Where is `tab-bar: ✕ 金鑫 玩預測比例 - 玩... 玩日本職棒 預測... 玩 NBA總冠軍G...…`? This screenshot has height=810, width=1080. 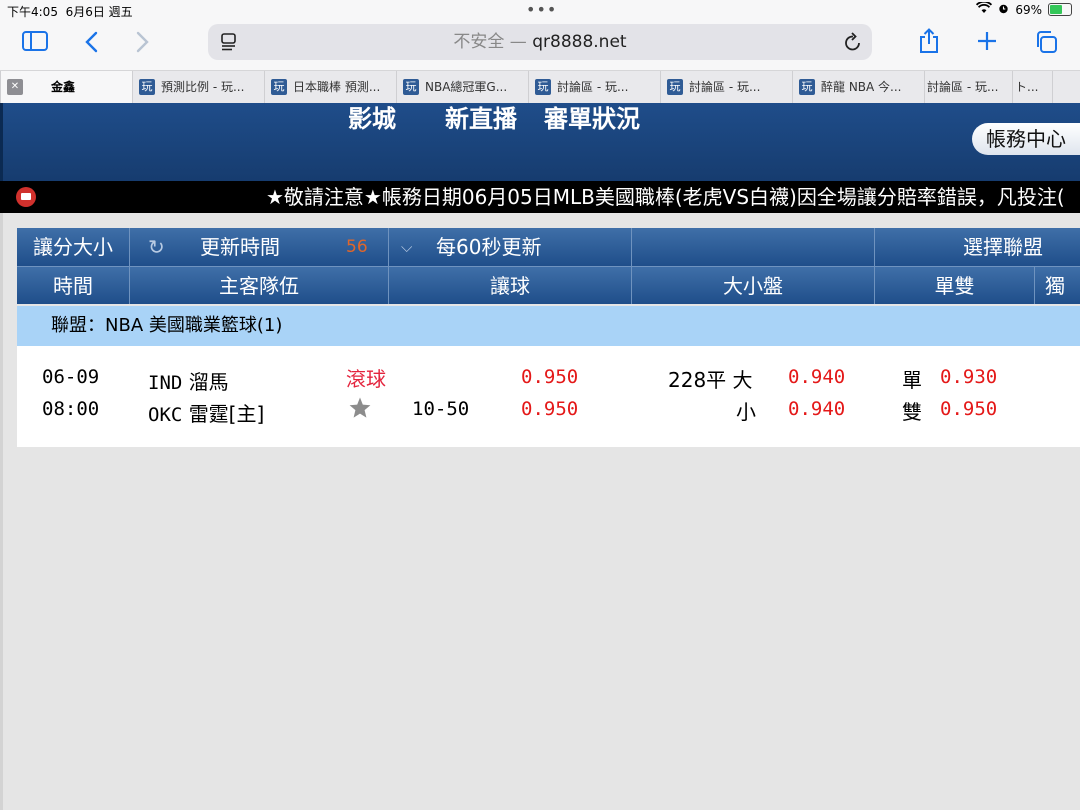 tab-bar: ✕ 金鑫 玩預測比例 - 玩... 玩日本職棒 預測... 玩 NBA總冠軍G...… is located at coordinates (540, 87).